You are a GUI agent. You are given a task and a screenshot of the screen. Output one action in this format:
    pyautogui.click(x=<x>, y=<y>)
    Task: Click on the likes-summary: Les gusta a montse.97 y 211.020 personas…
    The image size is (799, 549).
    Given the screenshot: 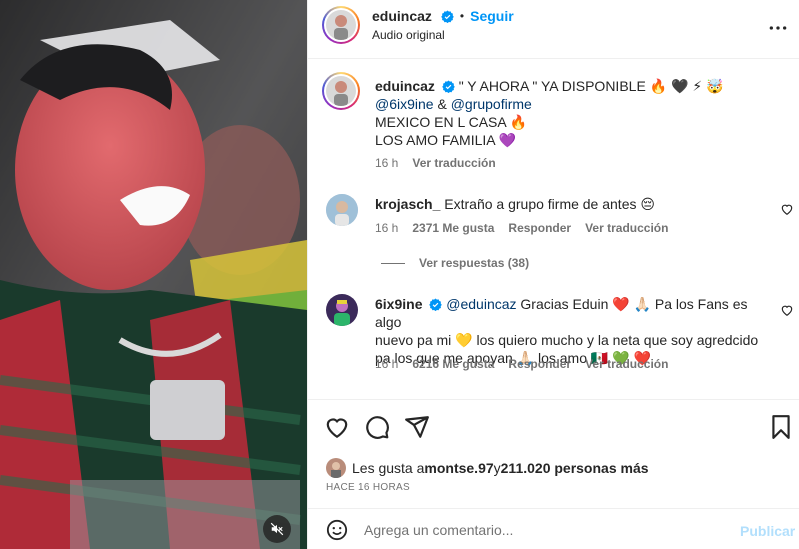 What is the action you would take?
    pyautogui.click(x=487, y=468)
    